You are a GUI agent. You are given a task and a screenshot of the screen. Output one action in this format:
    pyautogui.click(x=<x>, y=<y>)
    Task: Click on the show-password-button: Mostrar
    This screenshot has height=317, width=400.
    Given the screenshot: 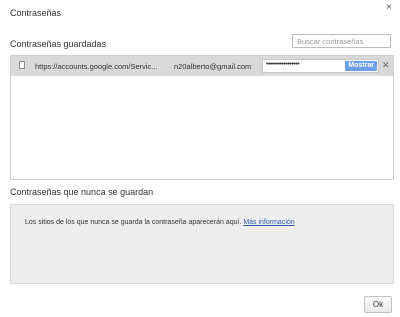 What is the action you would take?
    pyautogui.click(x=361, y=66)
    